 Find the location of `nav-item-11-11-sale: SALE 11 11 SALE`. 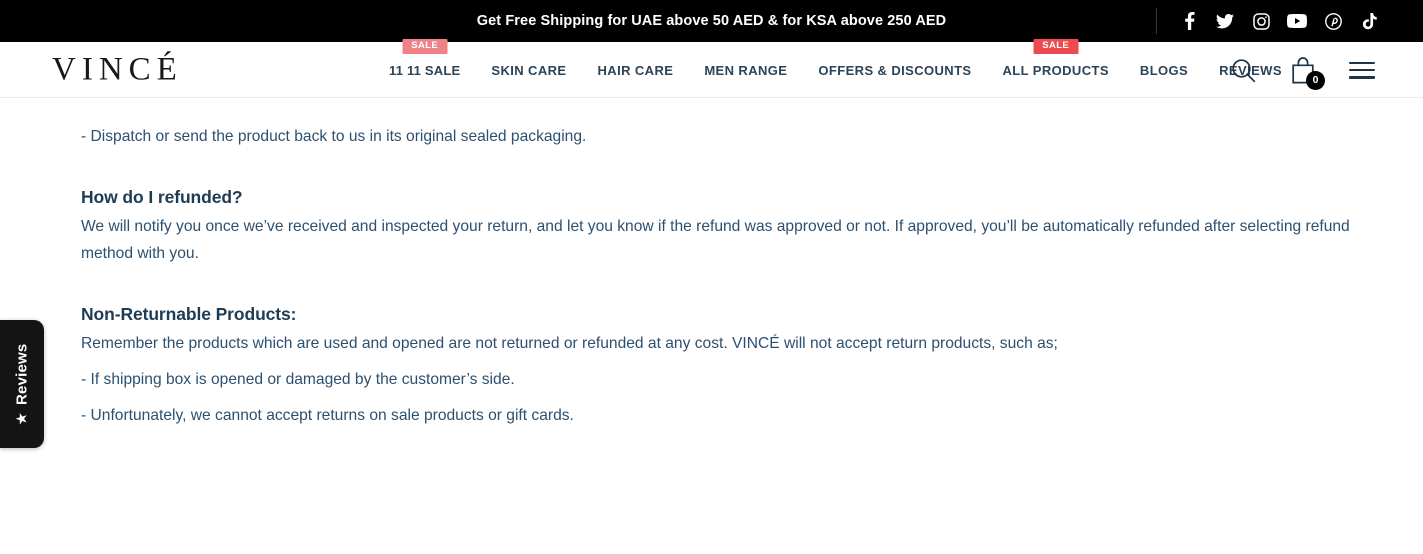

nav-item-11-11-sale: SALE 11 11 SALE is located at coordinates (425, 60).